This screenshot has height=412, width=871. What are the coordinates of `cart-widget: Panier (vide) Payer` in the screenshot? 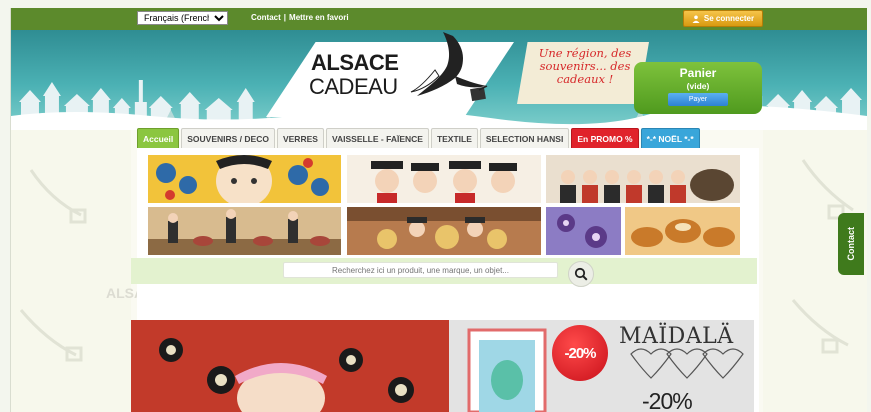 It's located at (698, 88).